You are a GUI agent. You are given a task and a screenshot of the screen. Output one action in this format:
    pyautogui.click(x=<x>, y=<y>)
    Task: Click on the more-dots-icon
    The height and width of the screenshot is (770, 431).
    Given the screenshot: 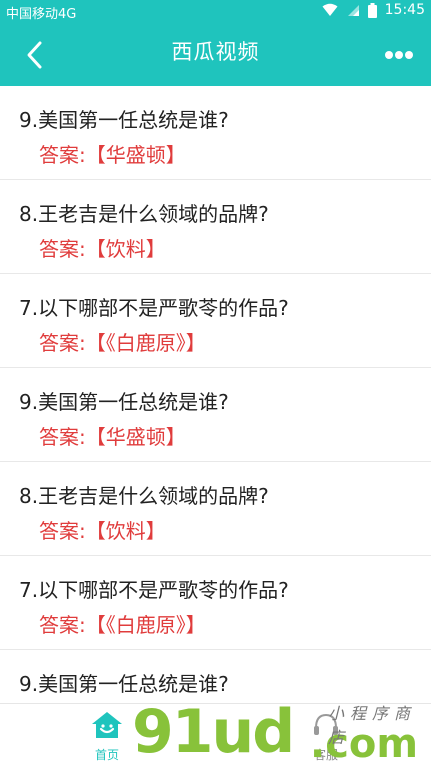 What is the action you would take?
    pyautogui.click(x=399, y=55)
    